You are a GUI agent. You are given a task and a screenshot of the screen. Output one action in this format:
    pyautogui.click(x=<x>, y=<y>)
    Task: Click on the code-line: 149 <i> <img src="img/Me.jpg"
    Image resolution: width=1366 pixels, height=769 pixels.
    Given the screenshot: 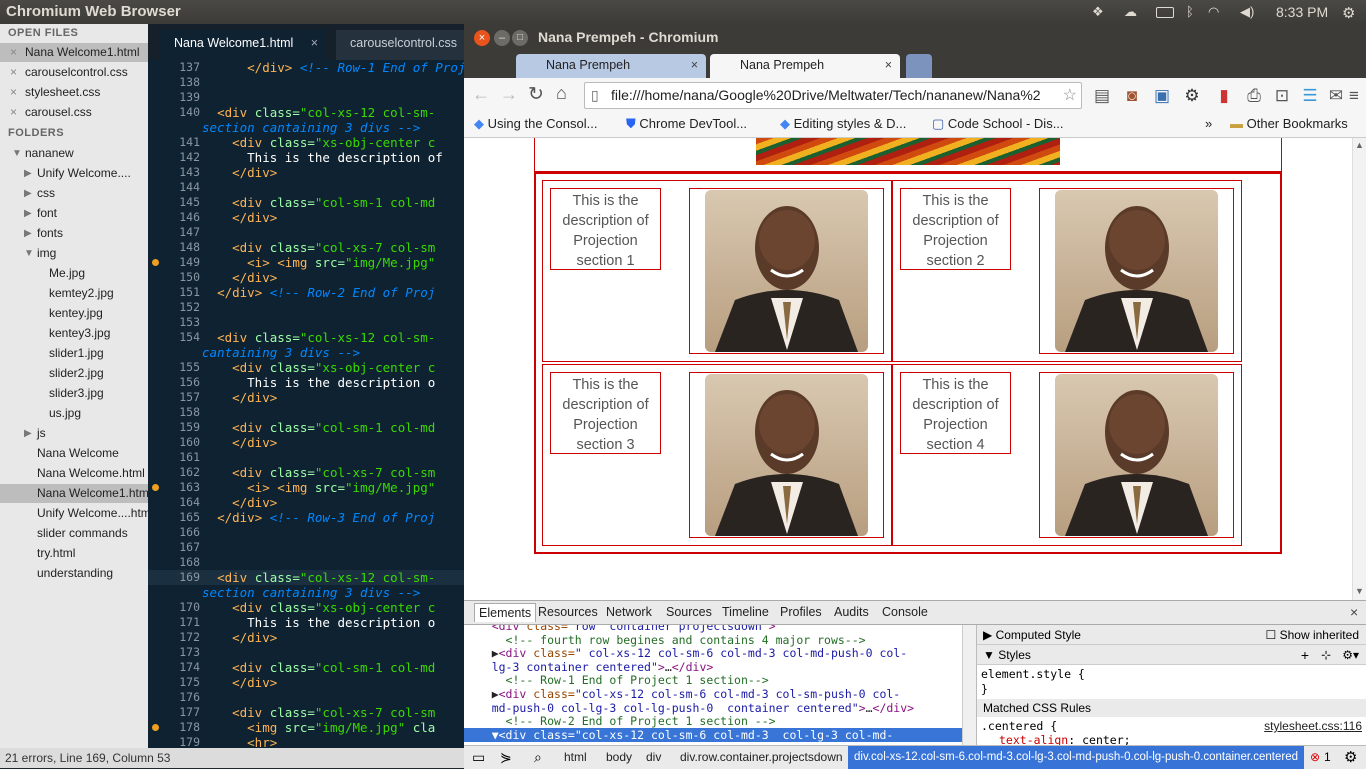 What is the action you would take?
    pyautogui.click(x=306, y=262)
    